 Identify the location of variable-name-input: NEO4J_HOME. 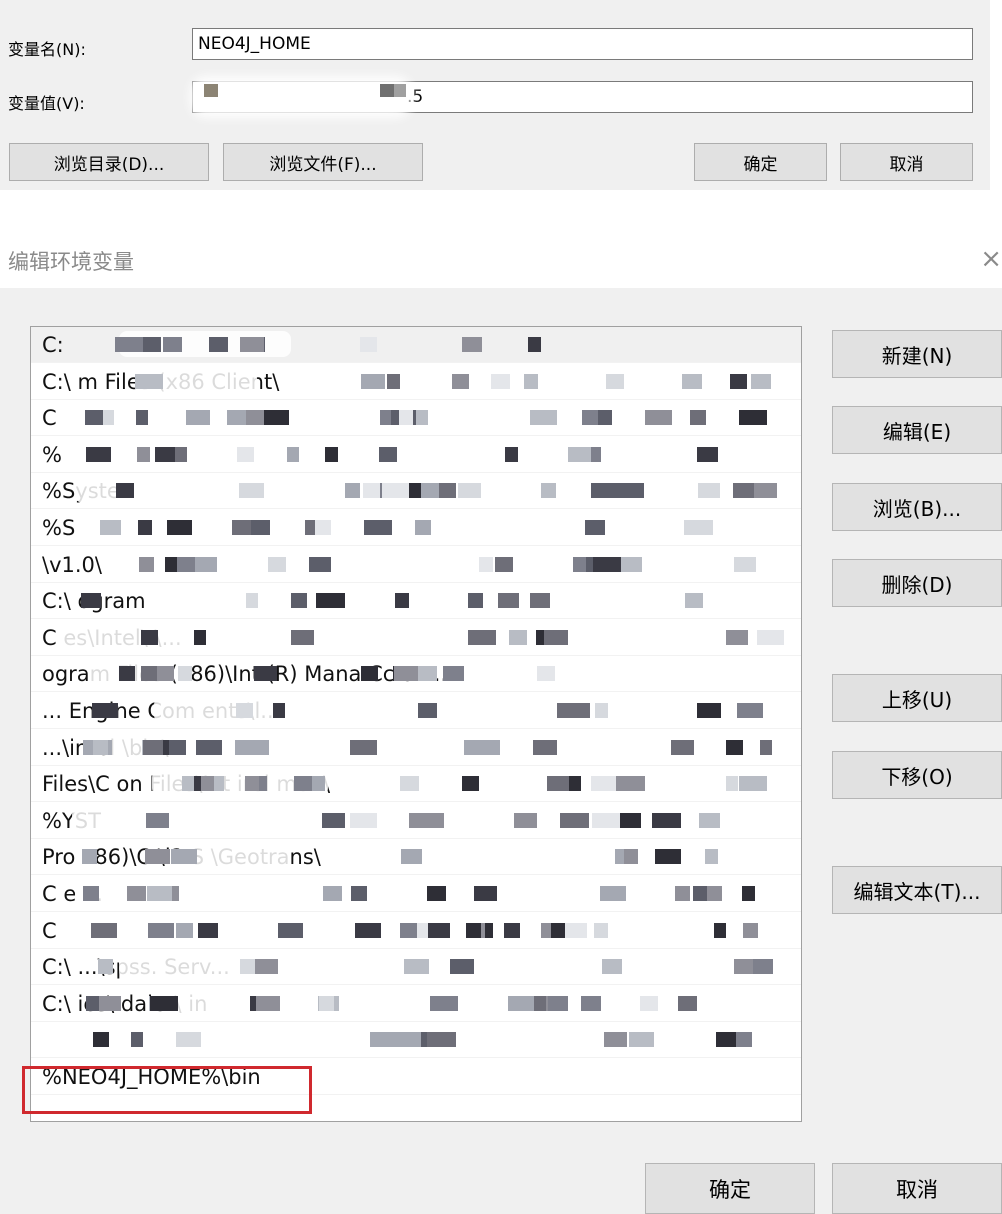
(582, 44).